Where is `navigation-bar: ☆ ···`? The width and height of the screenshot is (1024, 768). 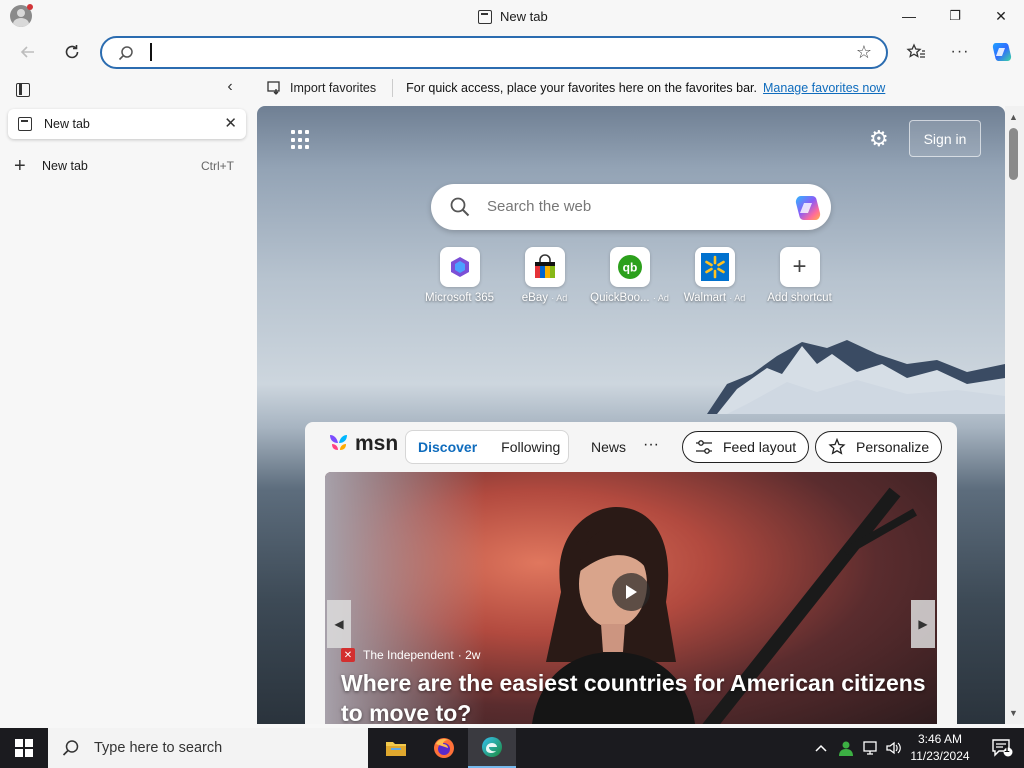
navigation-bar: ☆ ··· is located at coordinates (512, 52).